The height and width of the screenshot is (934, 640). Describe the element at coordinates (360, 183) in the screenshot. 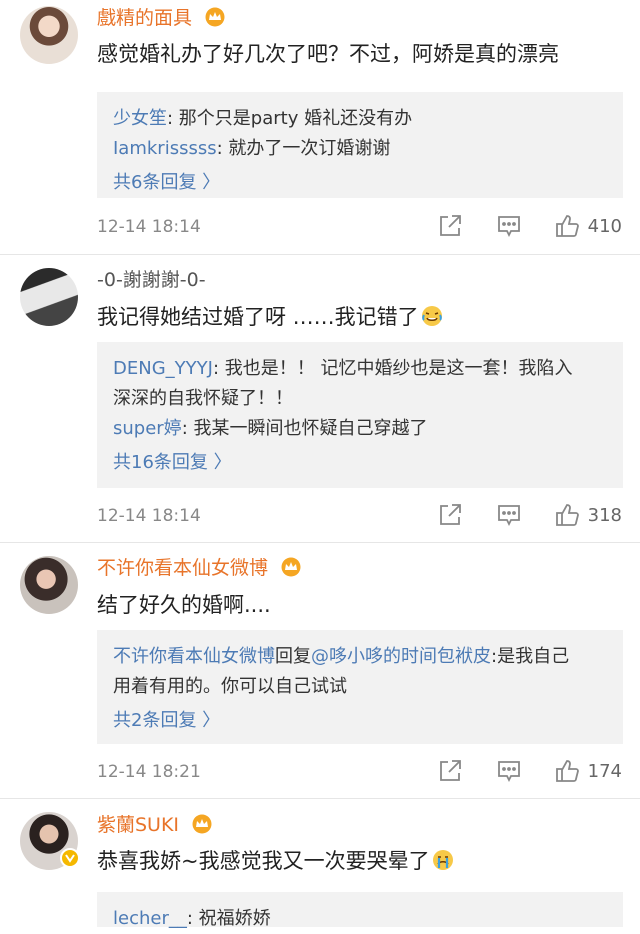

I see `more-replies-link: 共6条回复 〉` at that location.